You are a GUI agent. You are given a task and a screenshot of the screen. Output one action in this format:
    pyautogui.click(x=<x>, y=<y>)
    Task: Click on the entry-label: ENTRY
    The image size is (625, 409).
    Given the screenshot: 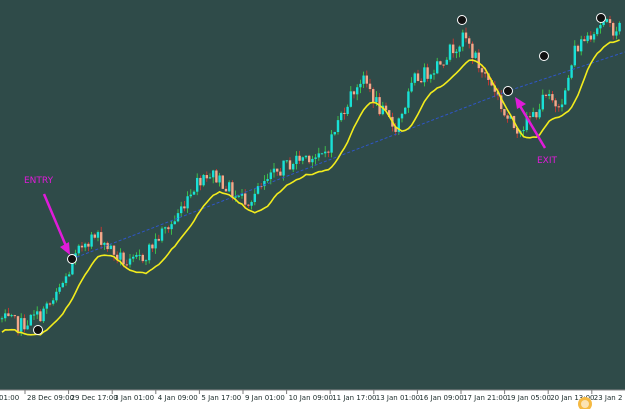 What is the action you would take?
    pyautogui.click(x=39, y=181)
    